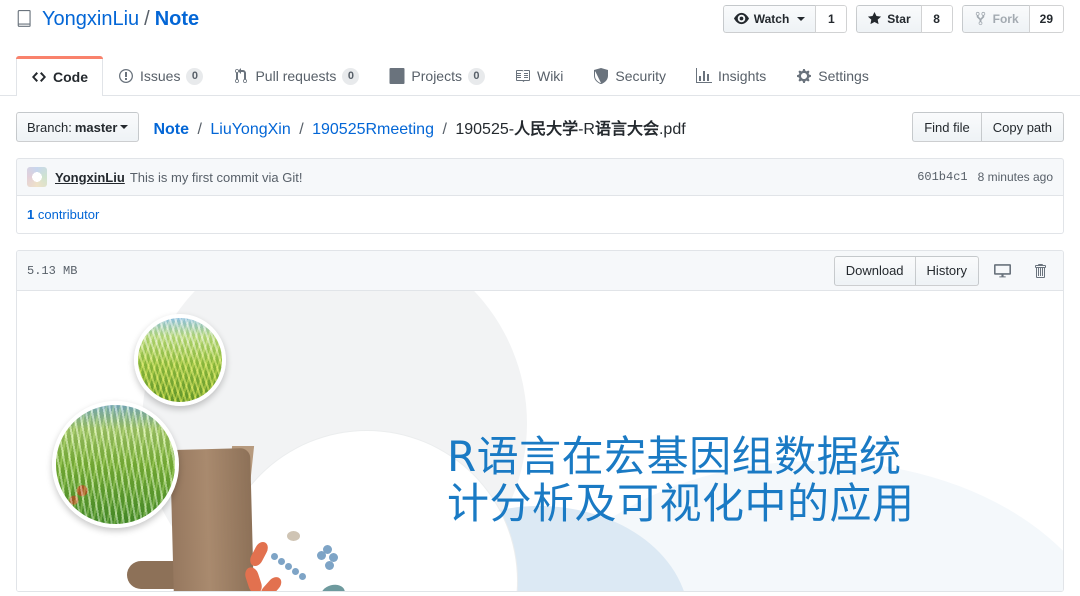 The width and height of the screenshot is (1080, 596). What do you see at coordinates (334, 557) in the screenshot?
I see `microbe-illustration` at bounding box center [334, 557].